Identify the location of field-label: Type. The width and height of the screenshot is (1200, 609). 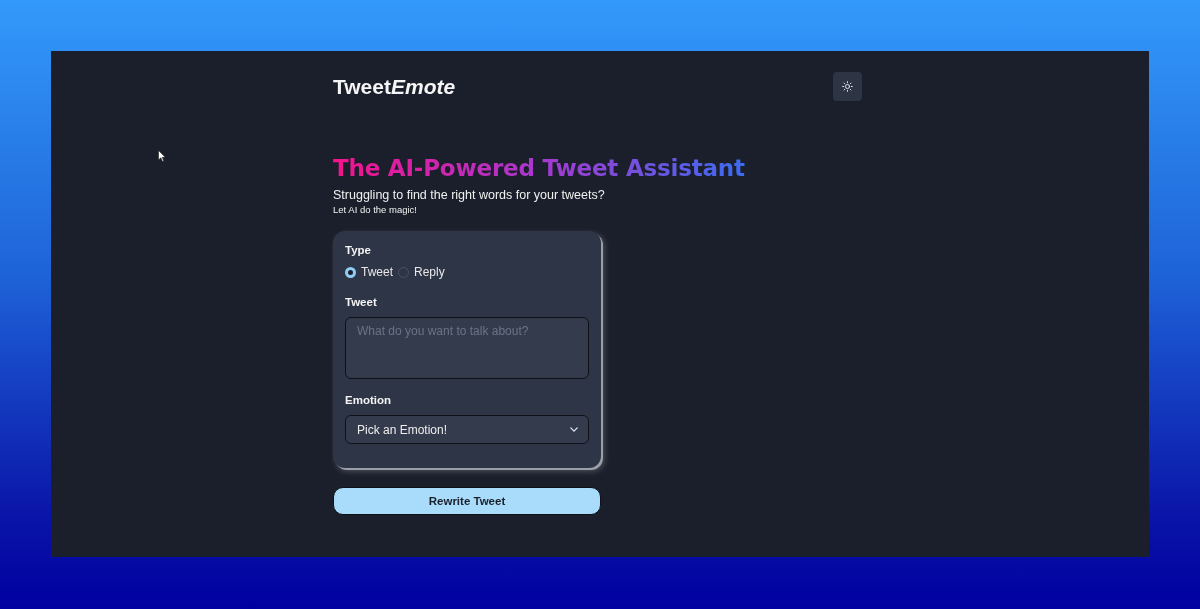
(358, 250).